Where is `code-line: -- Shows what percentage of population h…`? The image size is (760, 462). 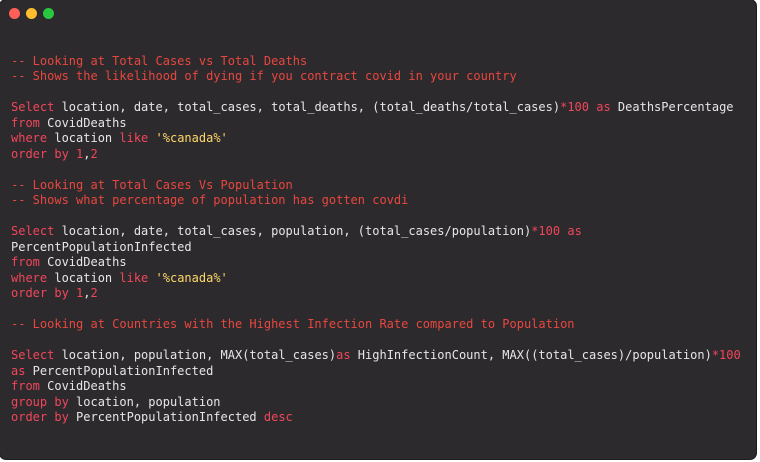
code-line: -- Shows what percentage of population h… is located at coordinates (376, 201).